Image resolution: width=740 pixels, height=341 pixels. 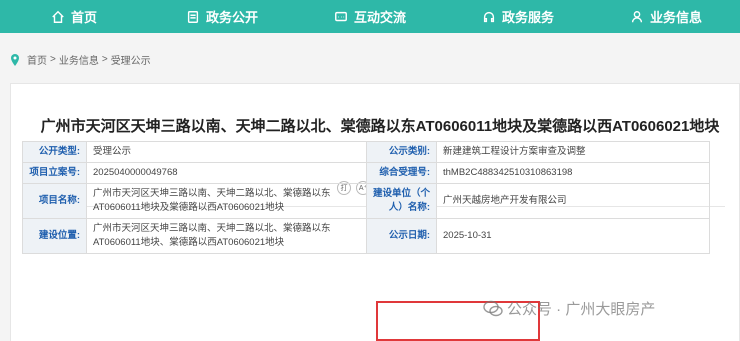 I want to click on breadcrumb-business-info: 业务信息, so click(x=79, y=59).